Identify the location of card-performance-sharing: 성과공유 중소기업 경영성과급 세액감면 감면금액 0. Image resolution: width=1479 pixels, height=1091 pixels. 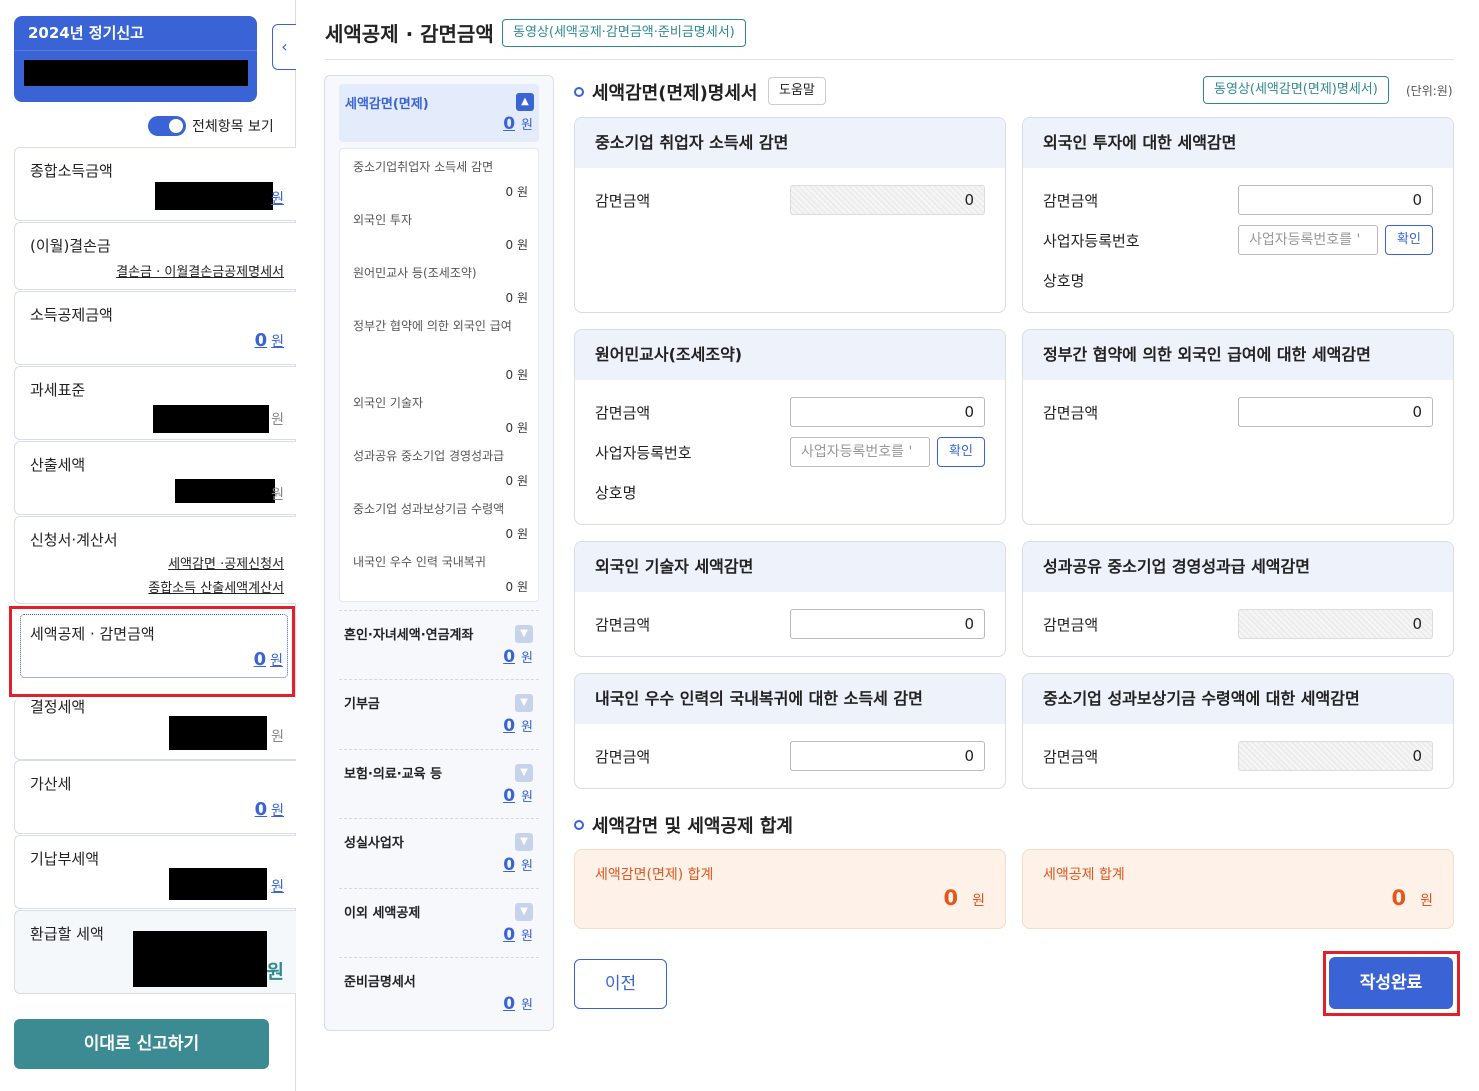
(1238, 599).